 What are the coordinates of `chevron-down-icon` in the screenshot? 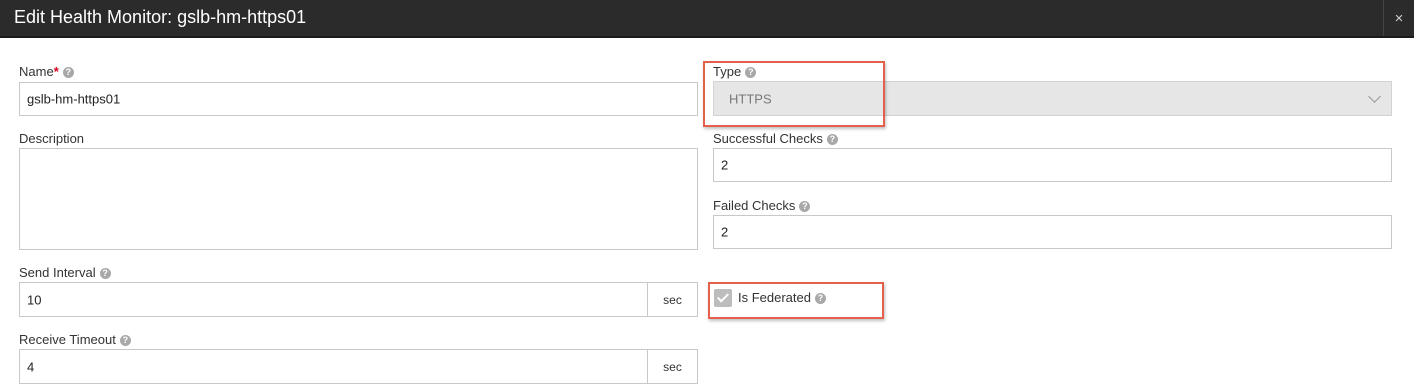 It's located at (1374, 96).